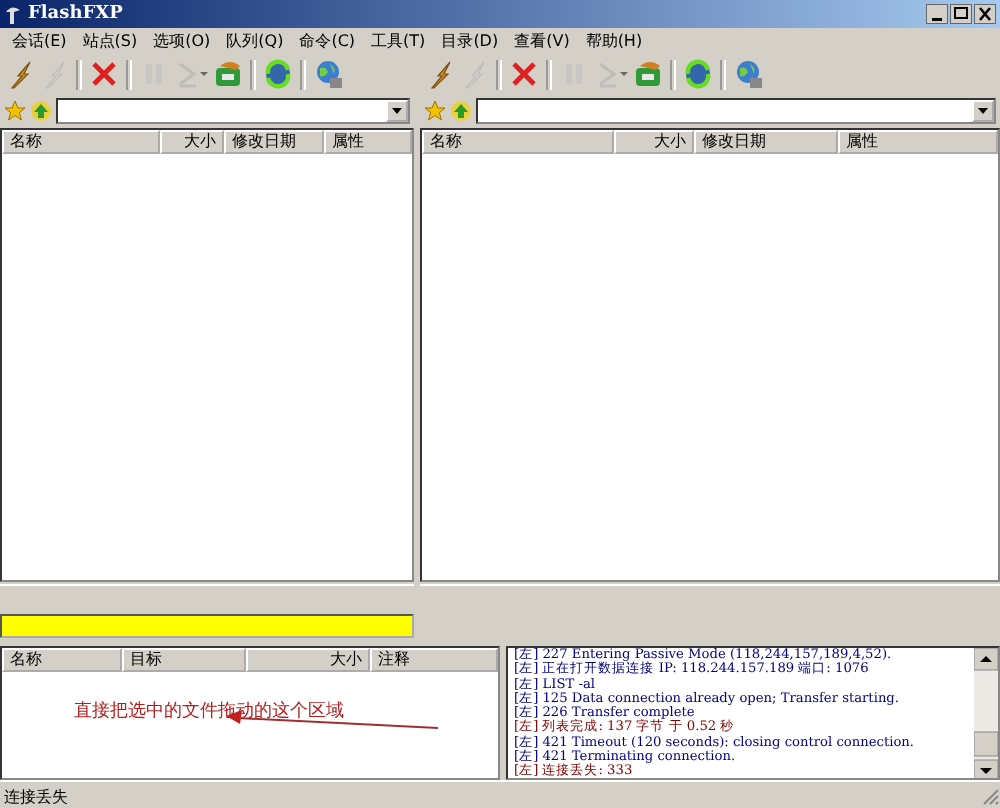 The image size is (1000, 808). Describe the element at coordinates (470, 41) in the screenshot. I see `menu-item: 目录(D)` at that location.